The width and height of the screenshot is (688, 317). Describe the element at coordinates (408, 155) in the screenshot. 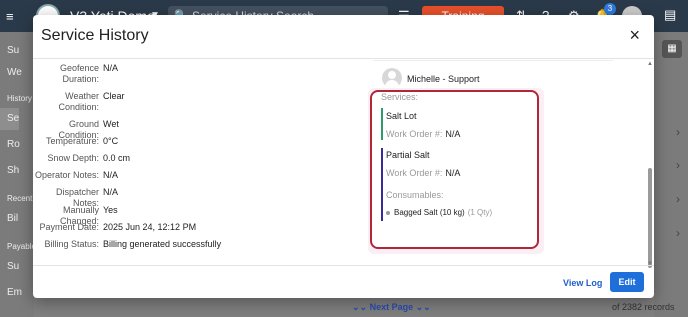

I see `service-name: Partial Salt` at that location.